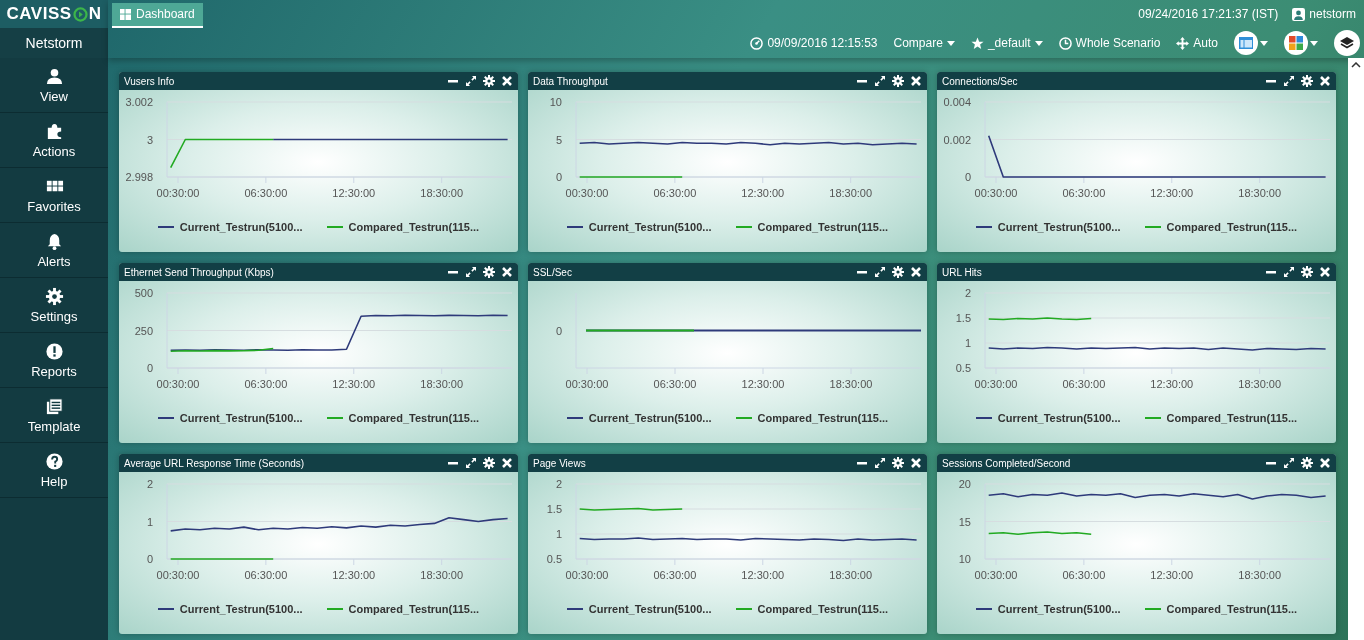 Image resolution: width=1364 pixels, height=640 pixels. What do you see at coordinates (143, 293) in the screenshot?
I see `y-axis-label: 500` at bounding box center [143, 293].